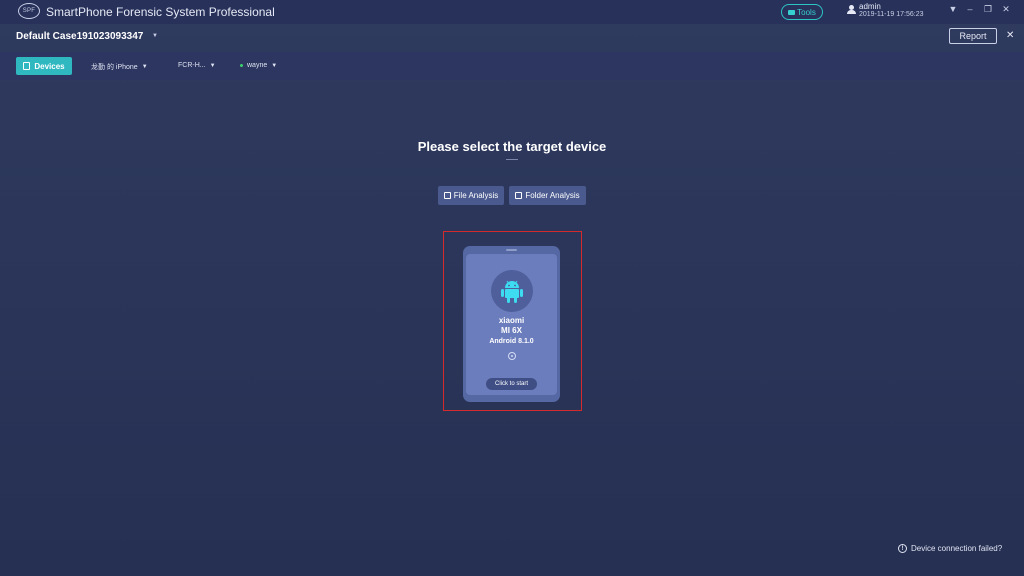  Describe the element at coordinates (870, 6) in the screenshot. I see `user-name: admin` at that location.